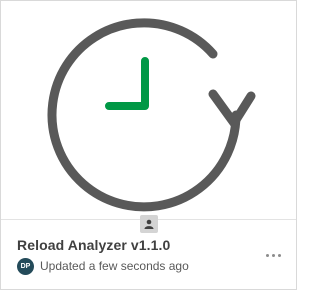 The height and width of the screenshot is (290, 320). What do you see at coordinates (127, 83) in the screenshot?
I see `clock-hands` at bounding box center [127, 83].